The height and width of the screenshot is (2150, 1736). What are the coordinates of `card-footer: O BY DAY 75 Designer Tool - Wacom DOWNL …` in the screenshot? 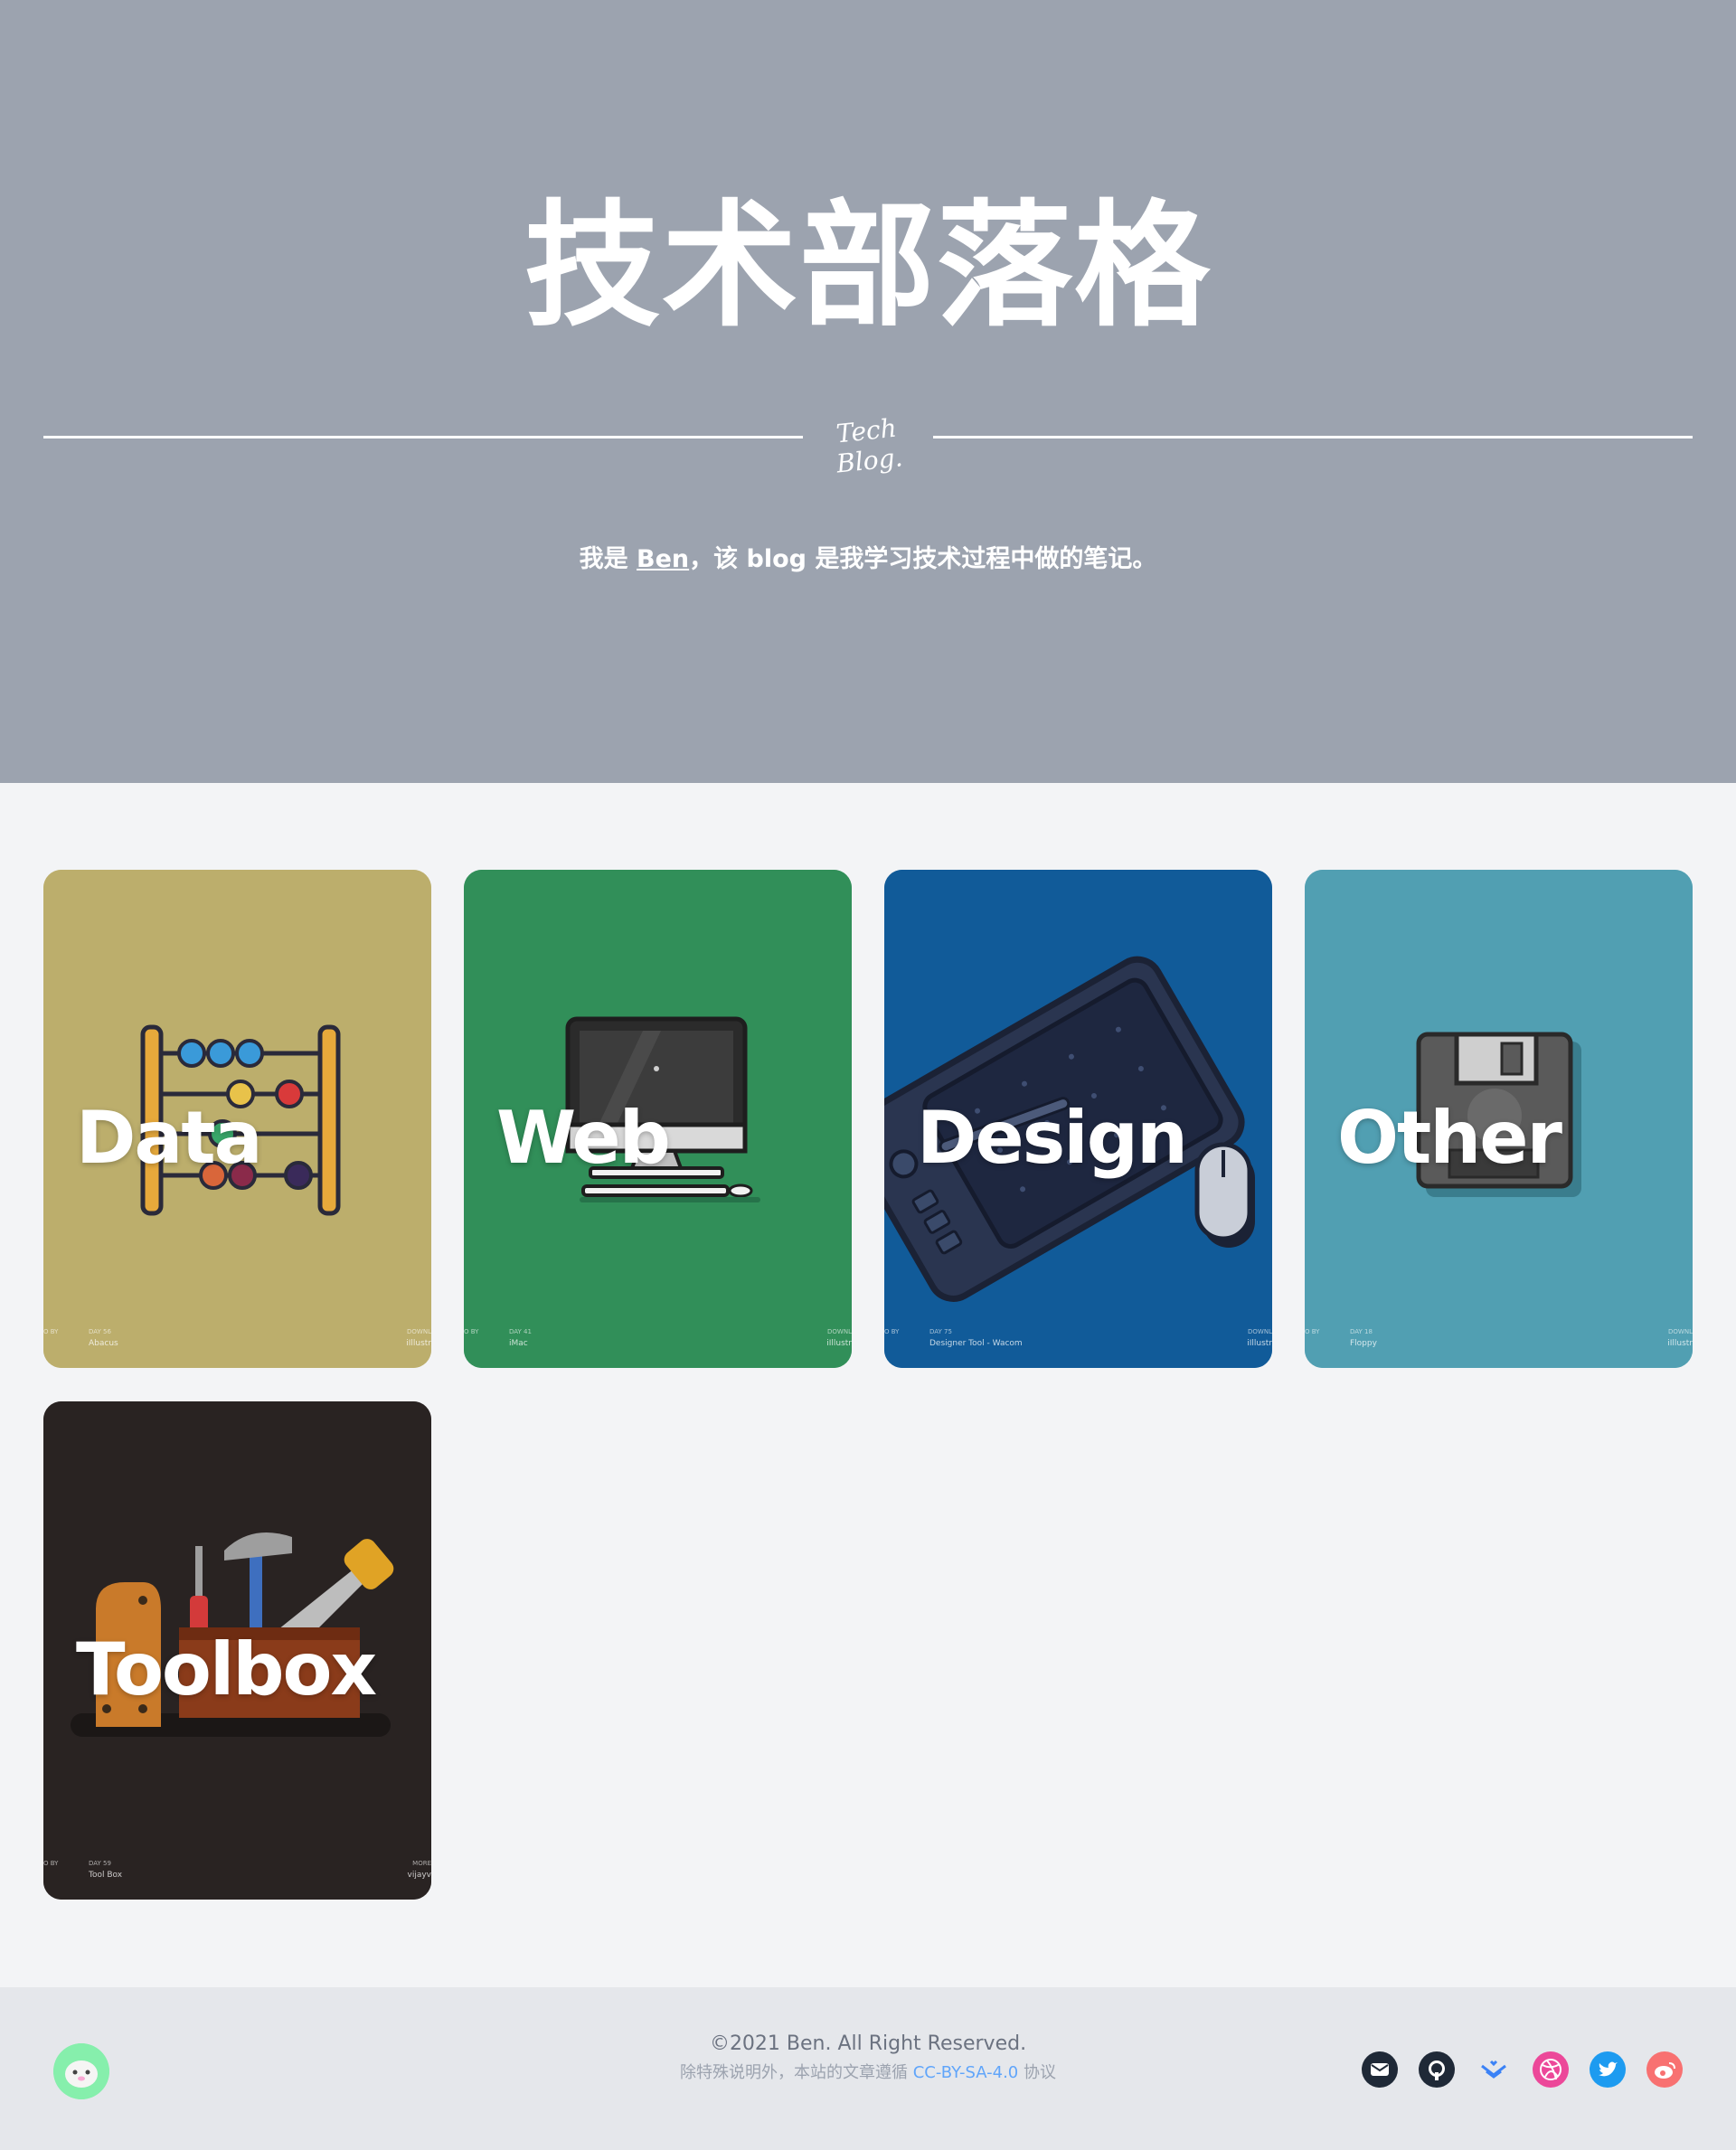 It's located at (1078, 1342).